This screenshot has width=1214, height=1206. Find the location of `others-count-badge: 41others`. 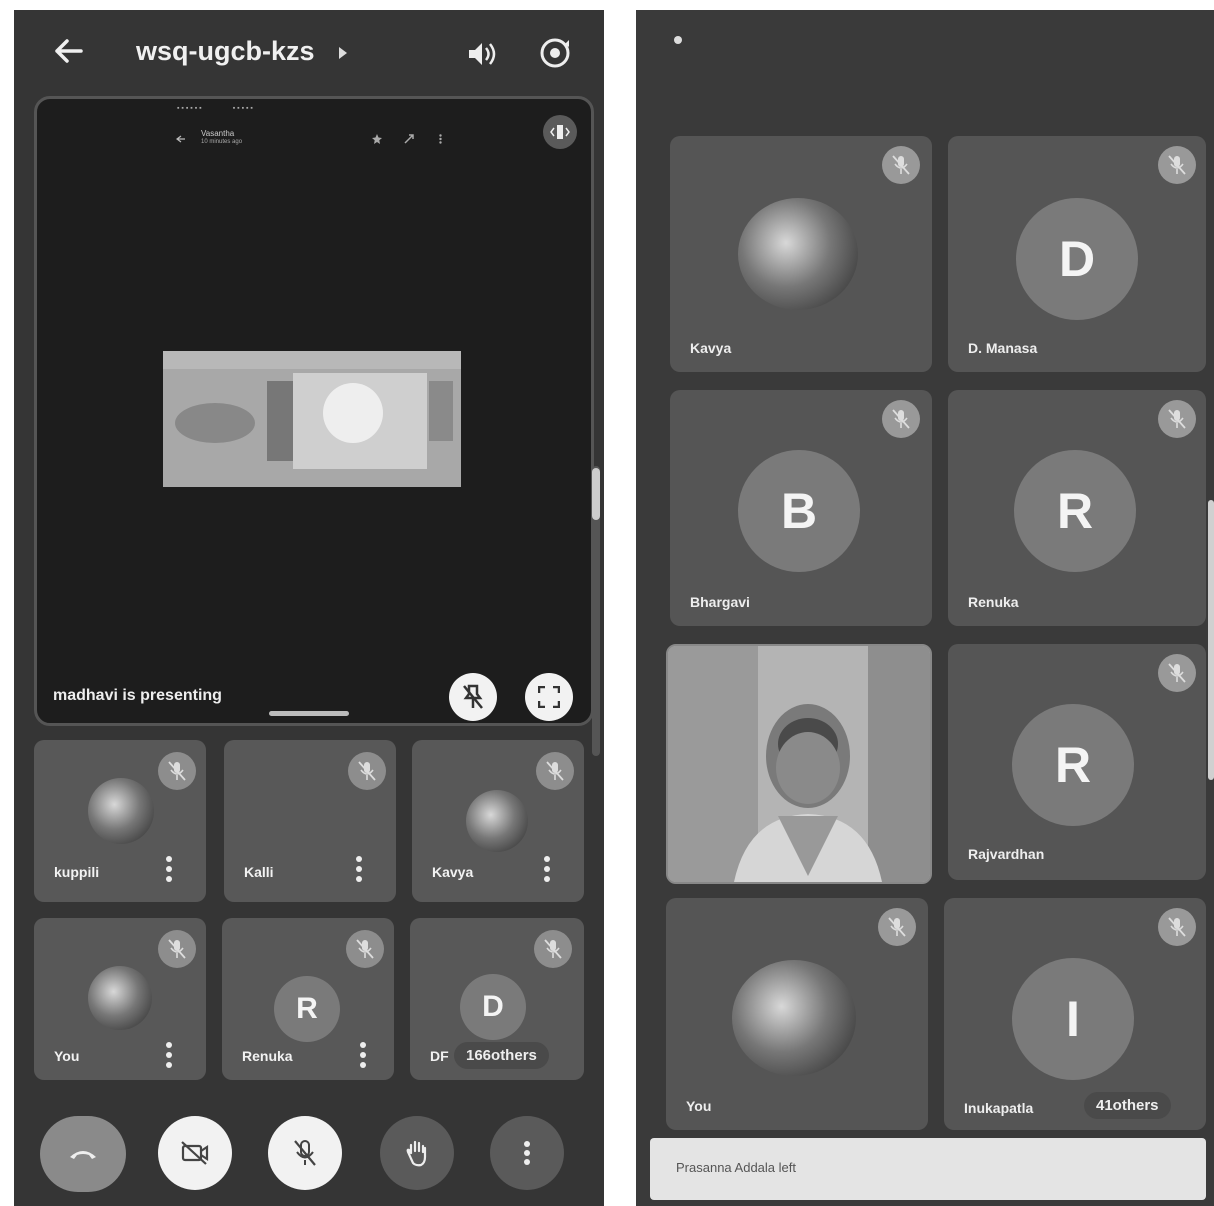

others-count-badge: 41others is located at coordinates (1127, 1105).